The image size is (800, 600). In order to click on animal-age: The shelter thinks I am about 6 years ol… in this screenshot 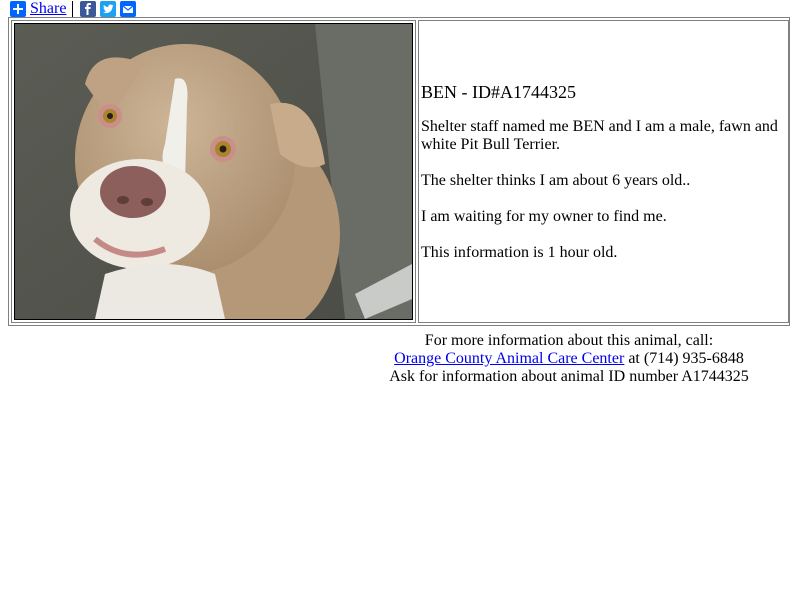, I will do `click(556, 180)`.